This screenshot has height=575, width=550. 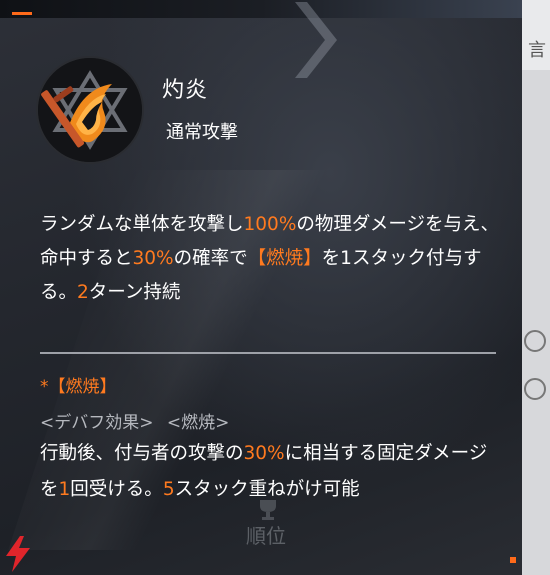 What do you see at coordinates (261, 9) in the screenshot?
I see `top-bar` at bounding box center [261, 9].